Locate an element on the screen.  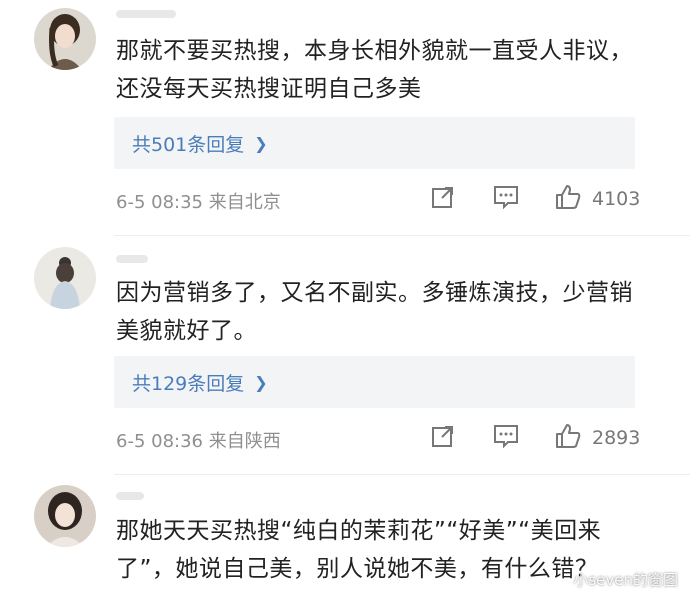
watermark: 小seven的窗图 is located at coordinates (625, 580).